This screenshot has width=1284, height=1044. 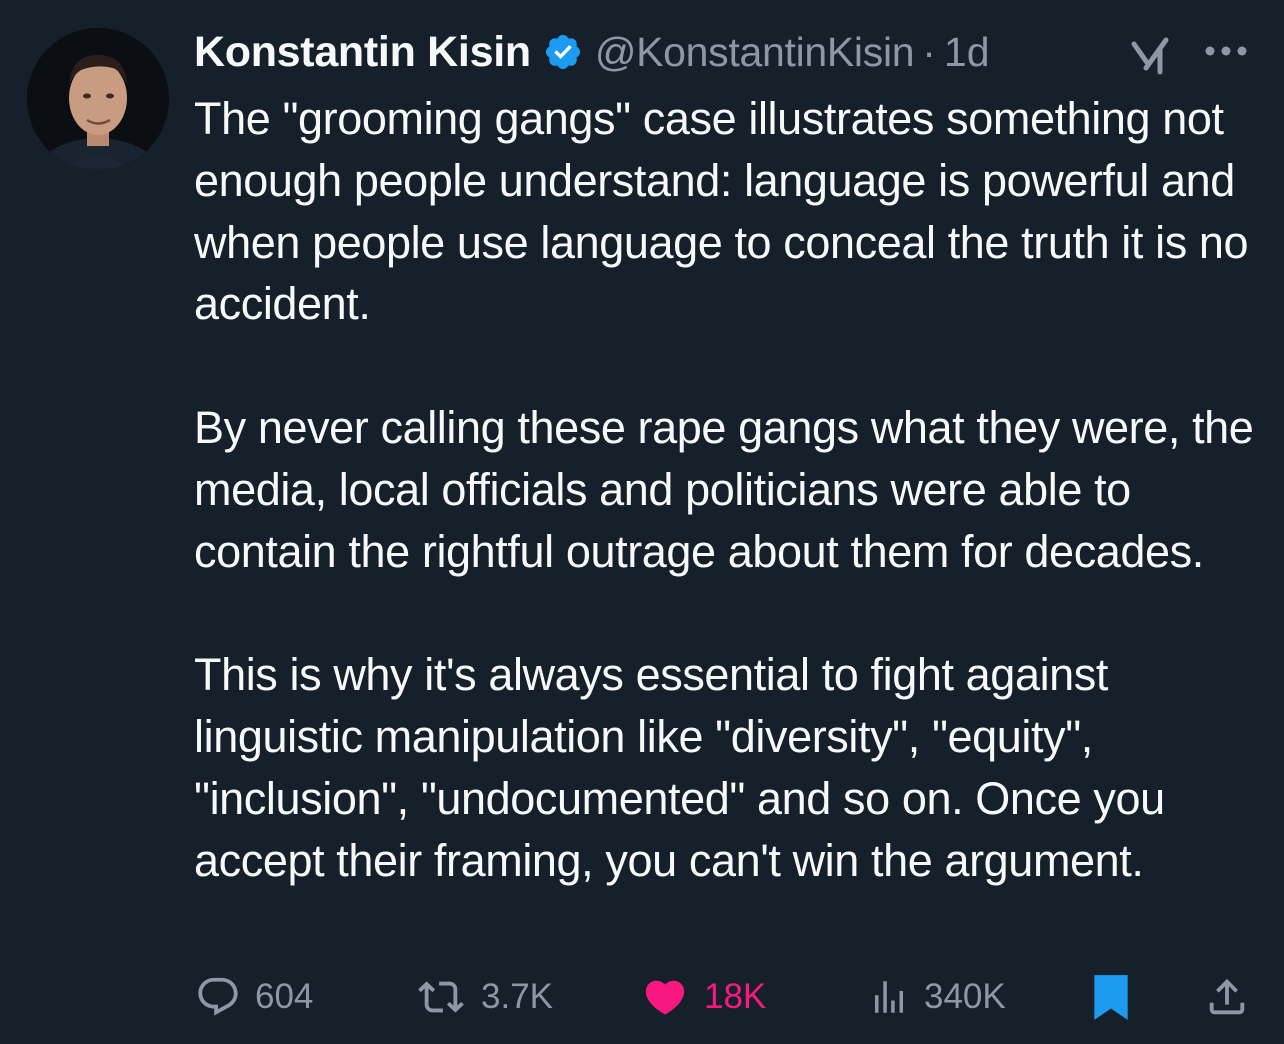 I want to click on repost-icon, so click(x=441, y=997).